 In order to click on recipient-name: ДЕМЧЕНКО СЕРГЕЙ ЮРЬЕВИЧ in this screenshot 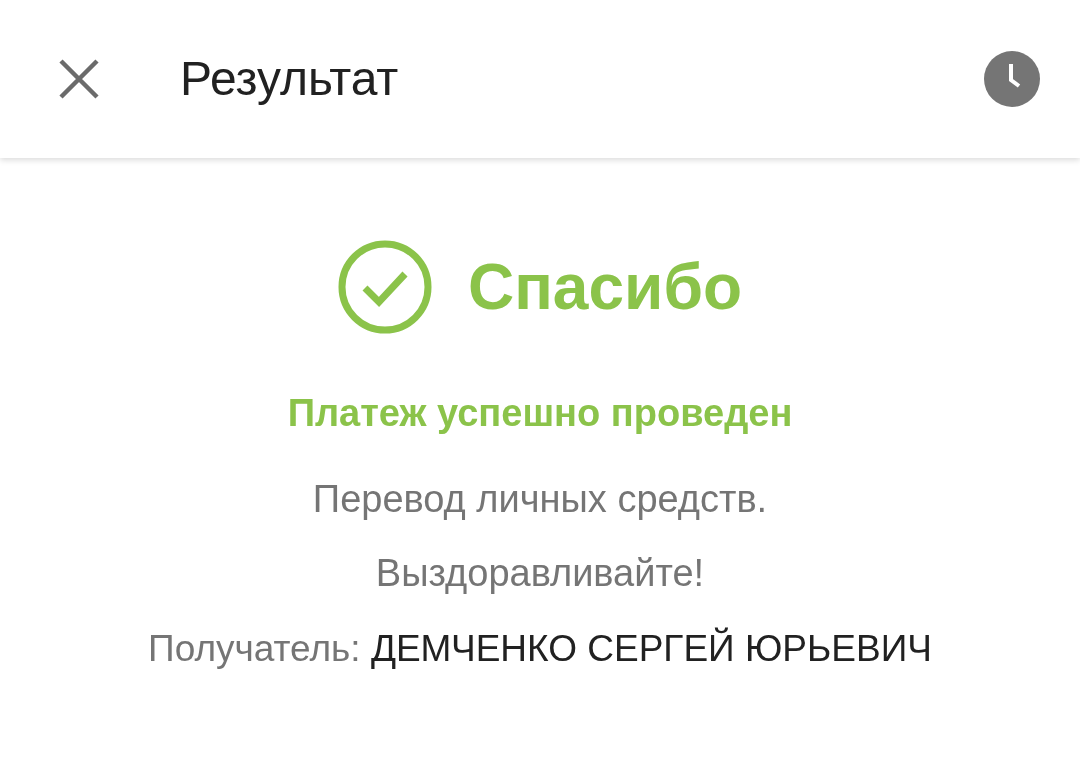, I will do `click(651, 648)`.